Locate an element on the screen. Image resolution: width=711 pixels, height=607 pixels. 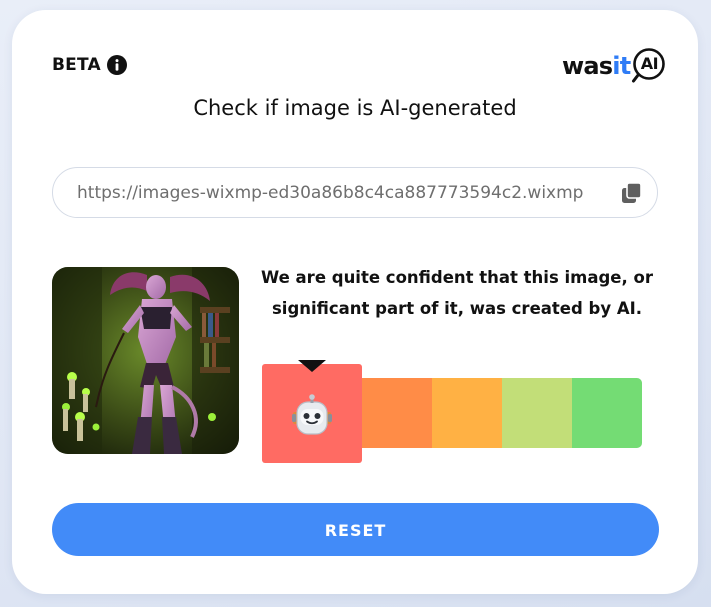
scale-segment-likely-human is located at coordinates (537, 413).